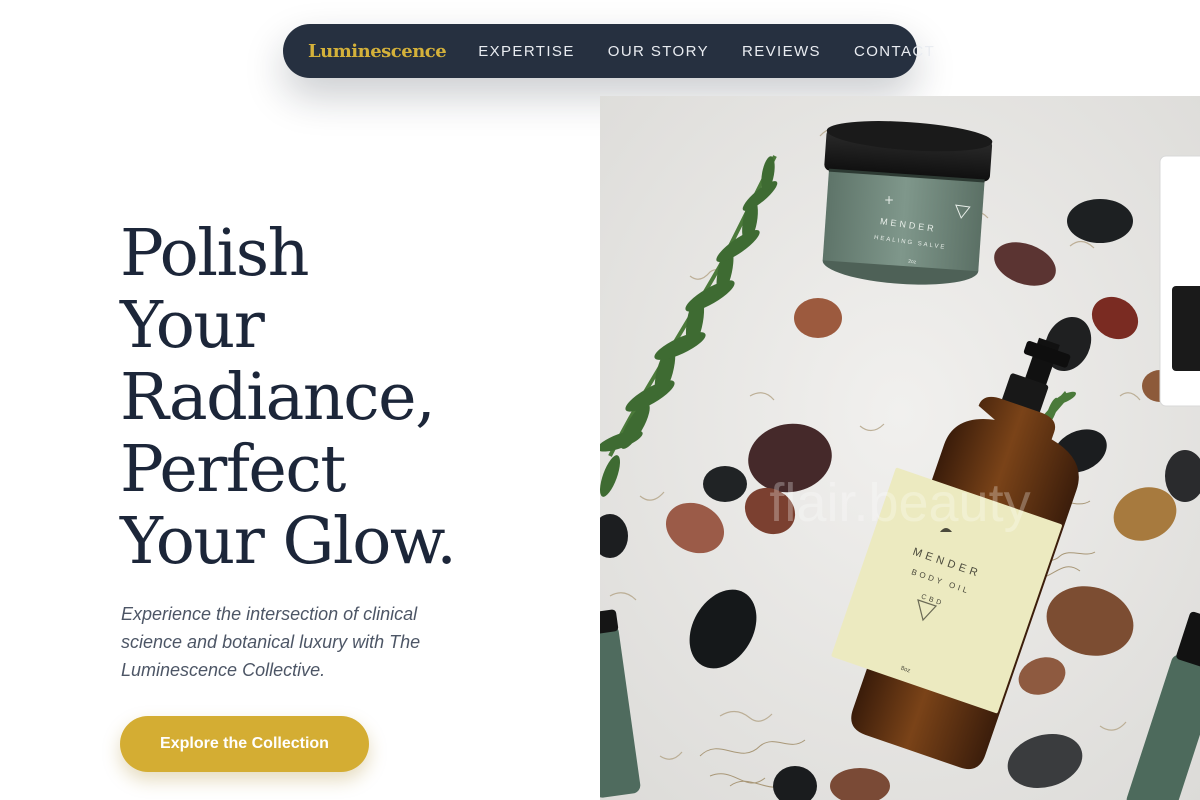  What do you see at coordinates (278, 397) in the screenshot?
I see `headline-line: Radiance,` at bounding box center [278, 397].